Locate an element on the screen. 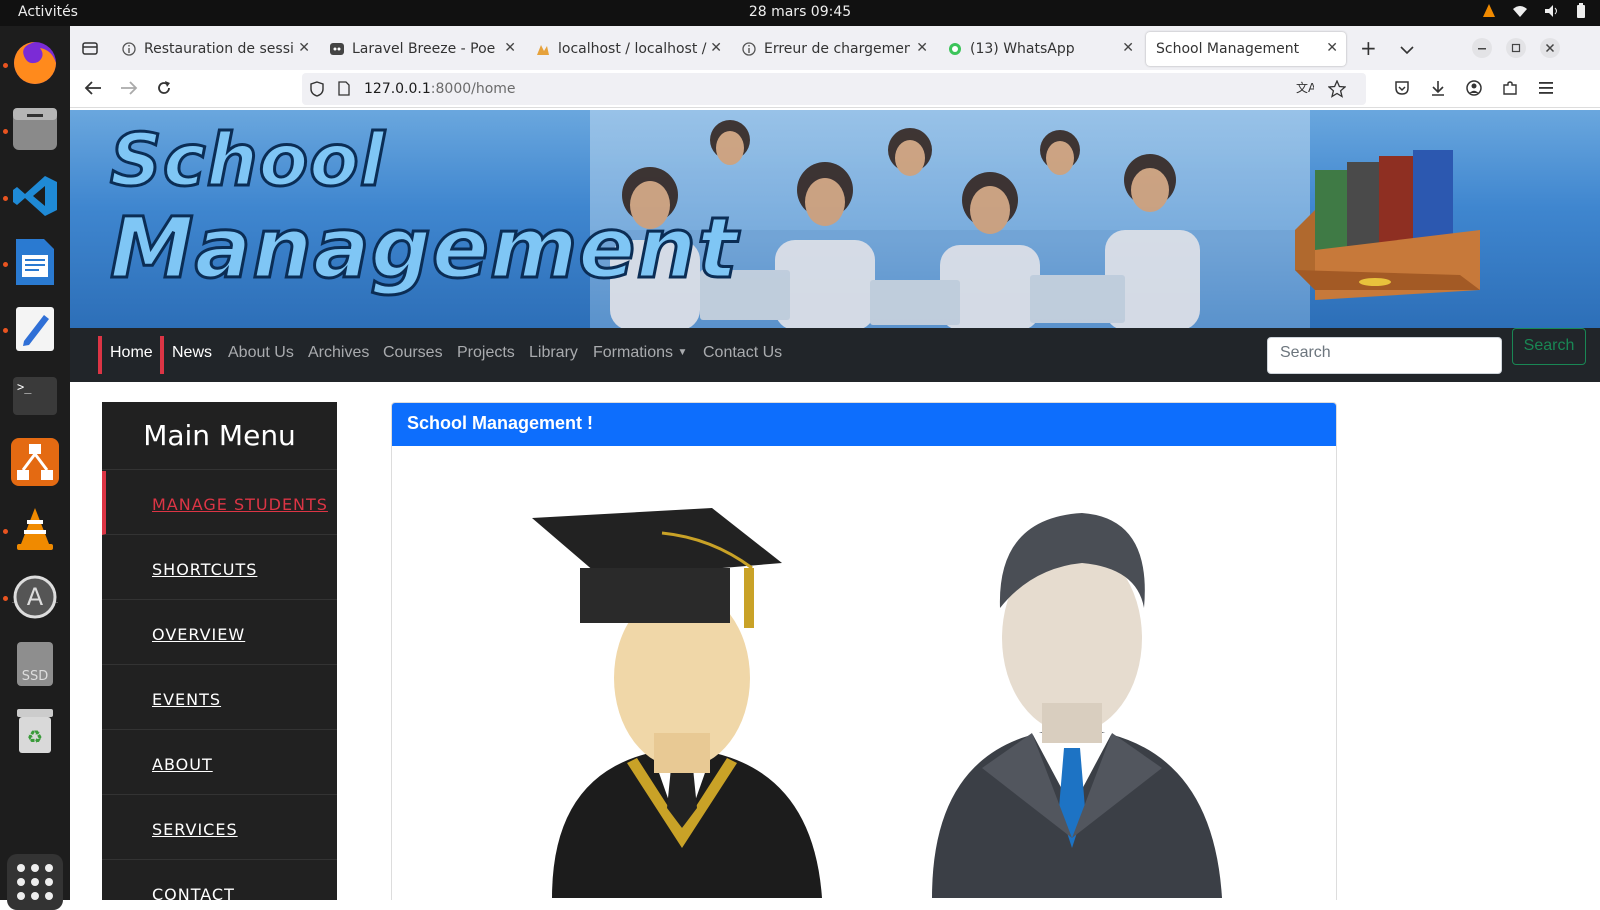  wifi-icon is located at coordinates (1520, 11).